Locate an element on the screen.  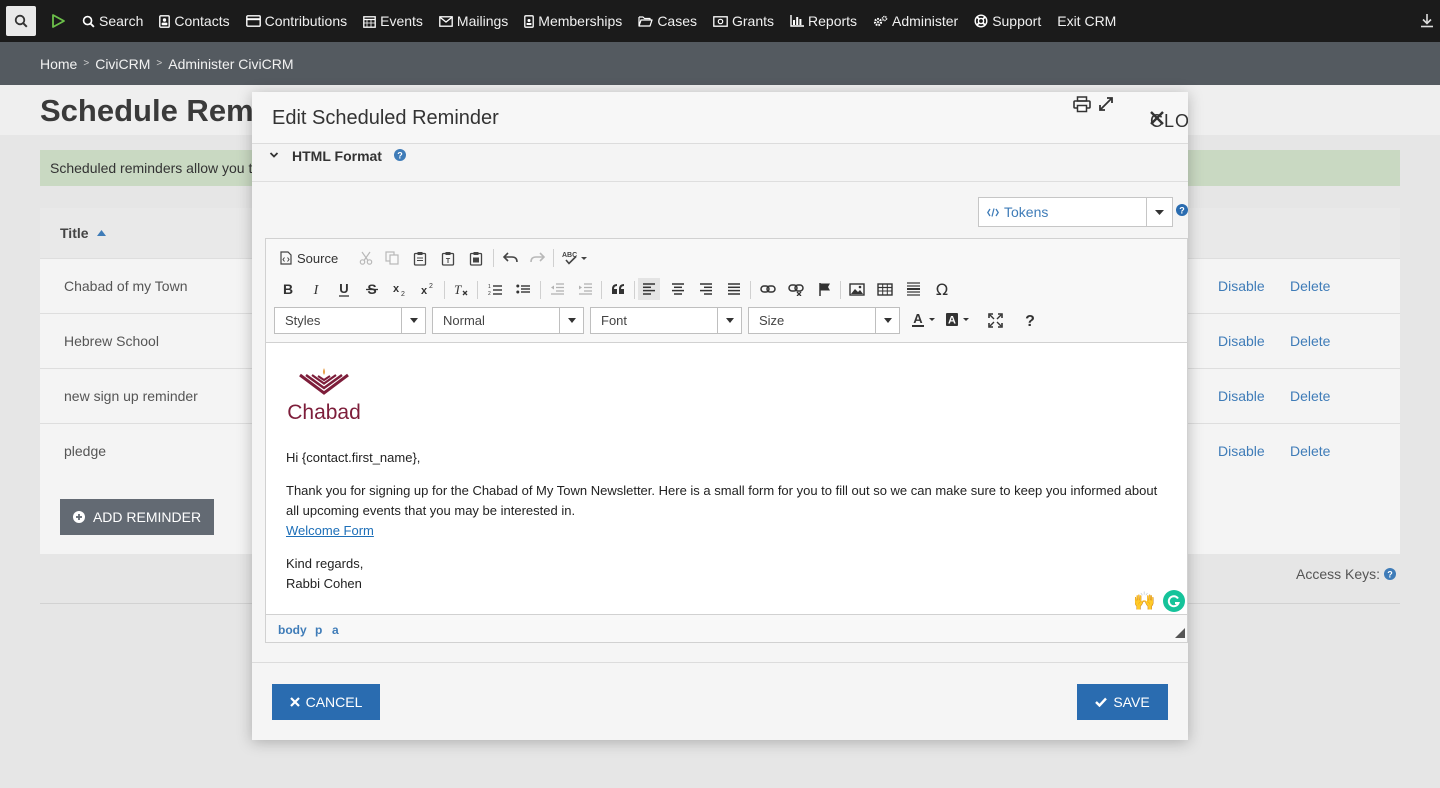
align-right-button is located at coordinates (706, 289).